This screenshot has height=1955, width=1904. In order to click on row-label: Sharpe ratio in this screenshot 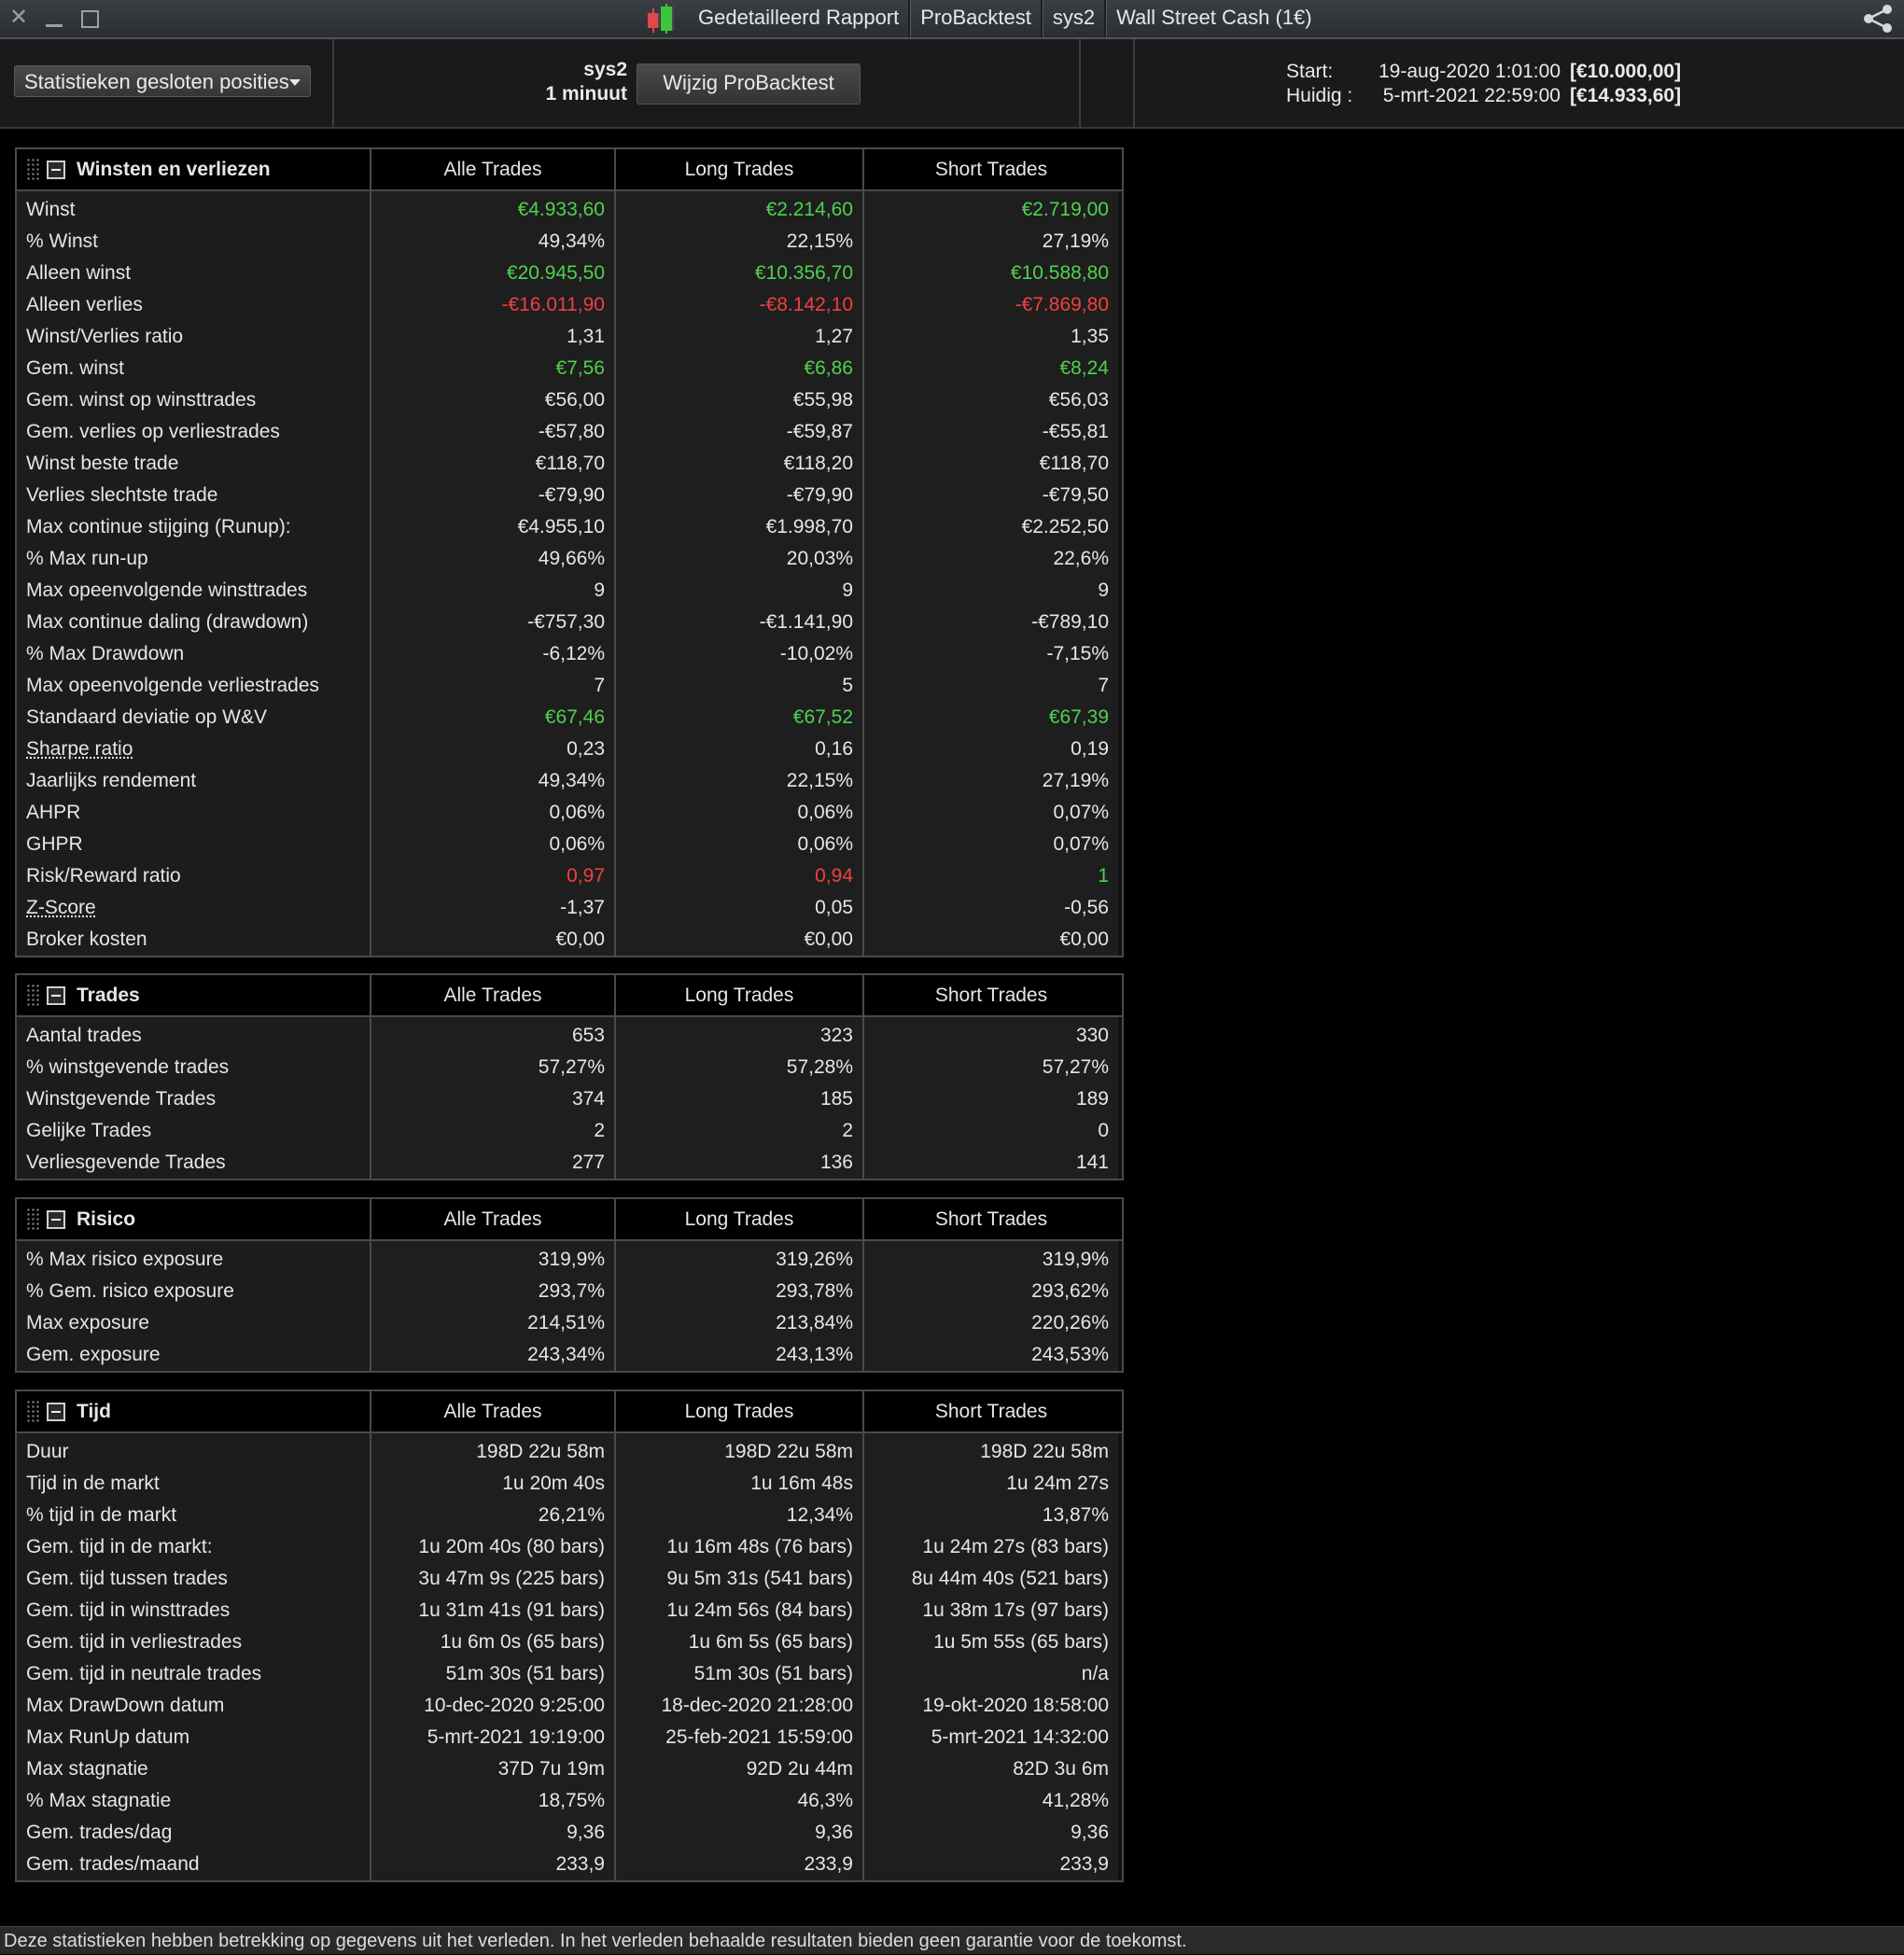, I will do `click(193, 749)`.